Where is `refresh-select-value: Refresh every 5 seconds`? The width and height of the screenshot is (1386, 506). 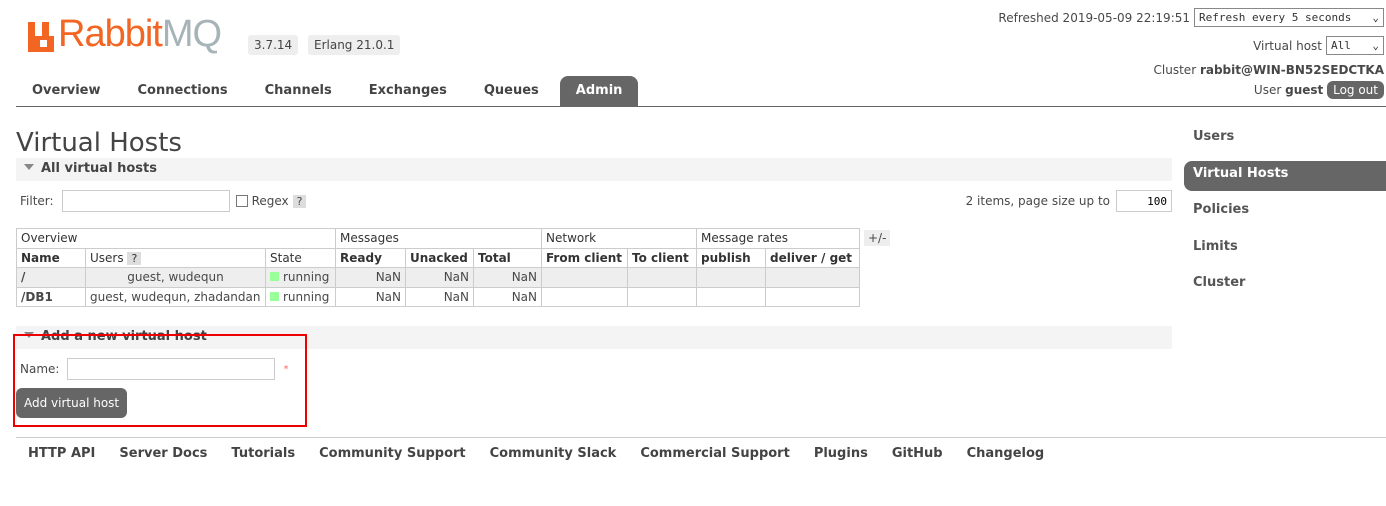 refresh-select-value: Refresh every 5 seconds is located at coordinates (1275, 17).